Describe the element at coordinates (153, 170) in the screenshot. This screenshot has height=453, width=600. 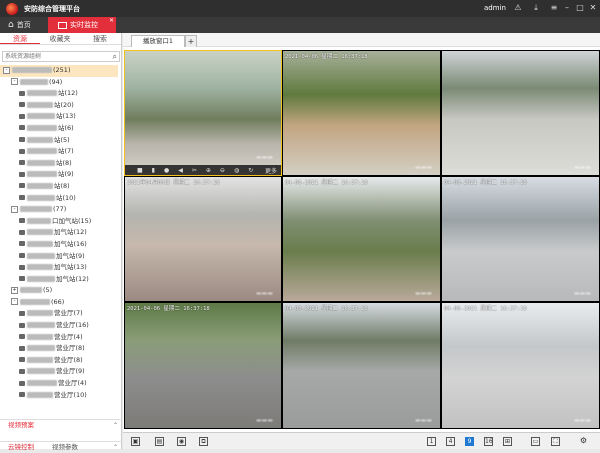
I see `pause-icon: ▮` at that location.